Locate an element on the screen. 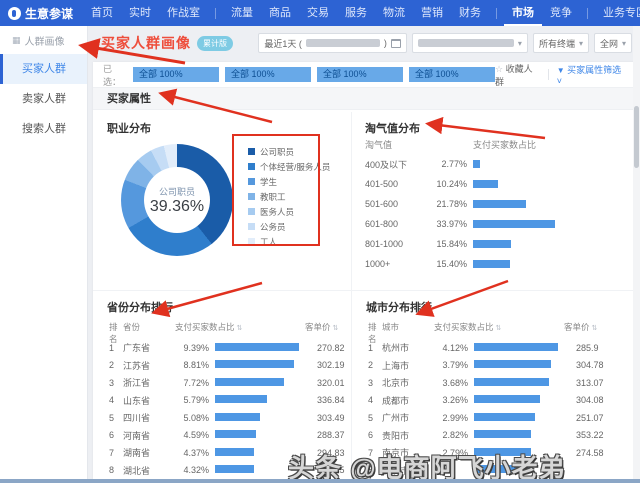 This screenshot has height=483, width=640. nav-item-首页: 首页 is located at coordinates (102, 13).